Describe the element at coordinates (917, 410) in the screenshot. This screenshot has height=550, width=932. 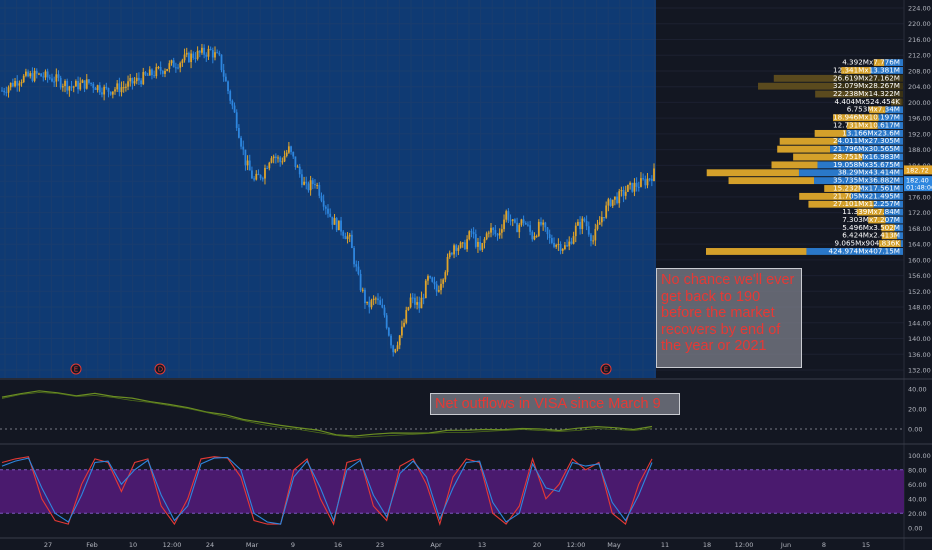
I see `osc1-axis-label: 20.00` at that location.